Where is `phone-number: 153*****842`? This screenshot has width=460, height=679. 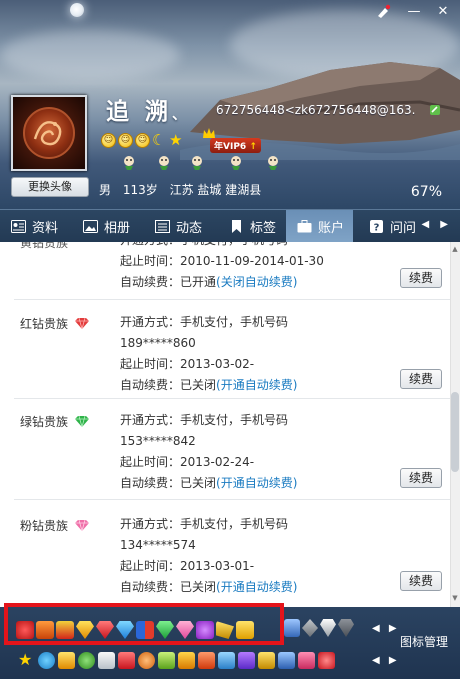 phone-number: 153*****842 is located at coordinates (158, 441).